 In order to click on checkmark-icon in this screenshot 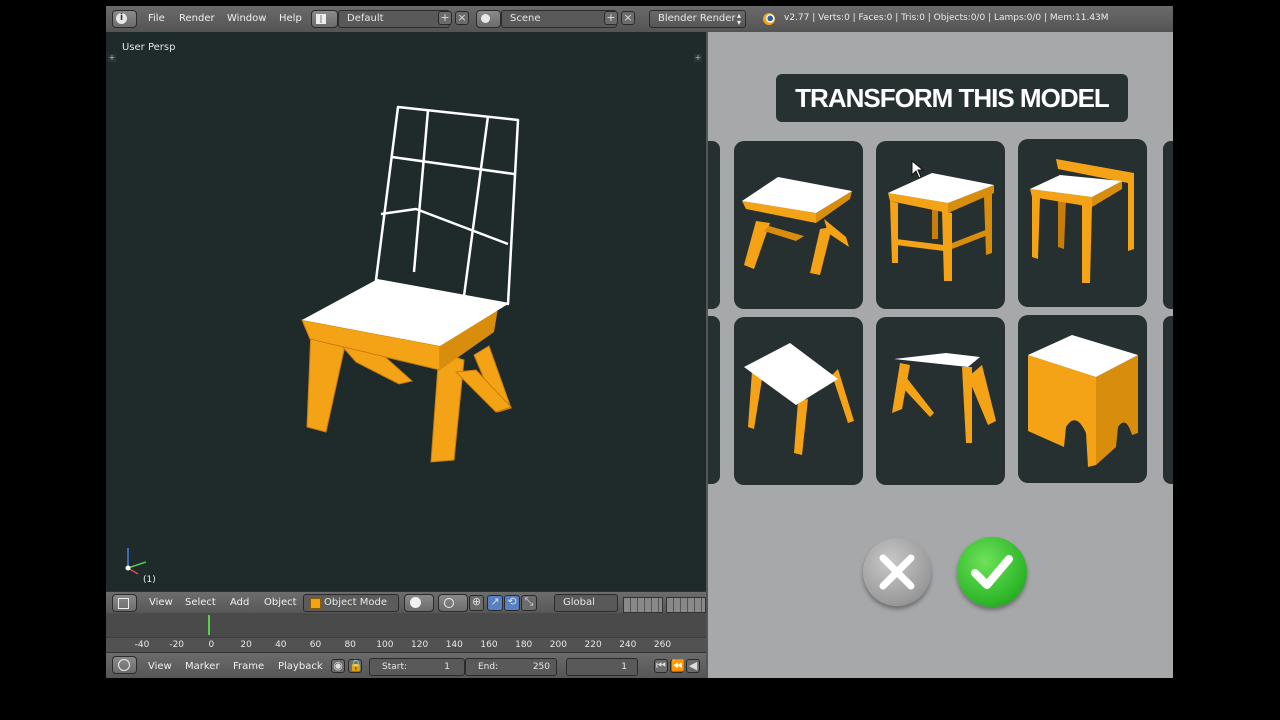, I will do `click(992, 572)`.